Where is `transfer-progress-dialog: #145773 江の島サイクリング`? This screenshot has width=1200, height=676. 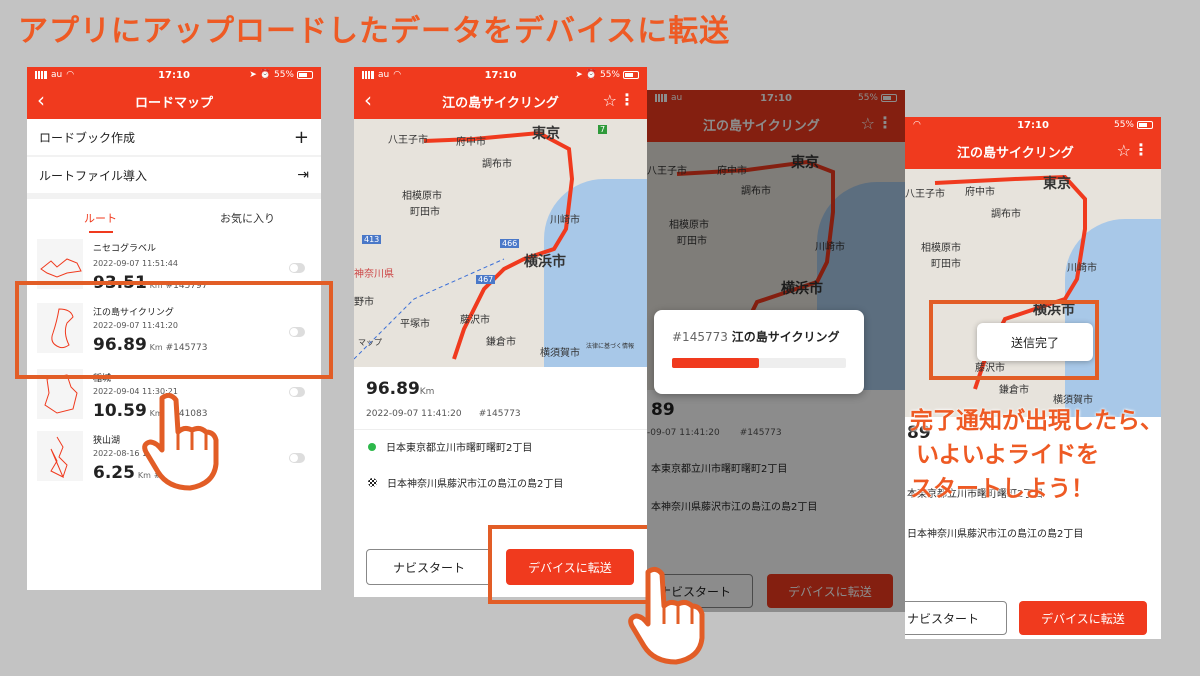
transfer-progress-dialog: #145773 江の島サイクリング is located at coordinates (759, 352).